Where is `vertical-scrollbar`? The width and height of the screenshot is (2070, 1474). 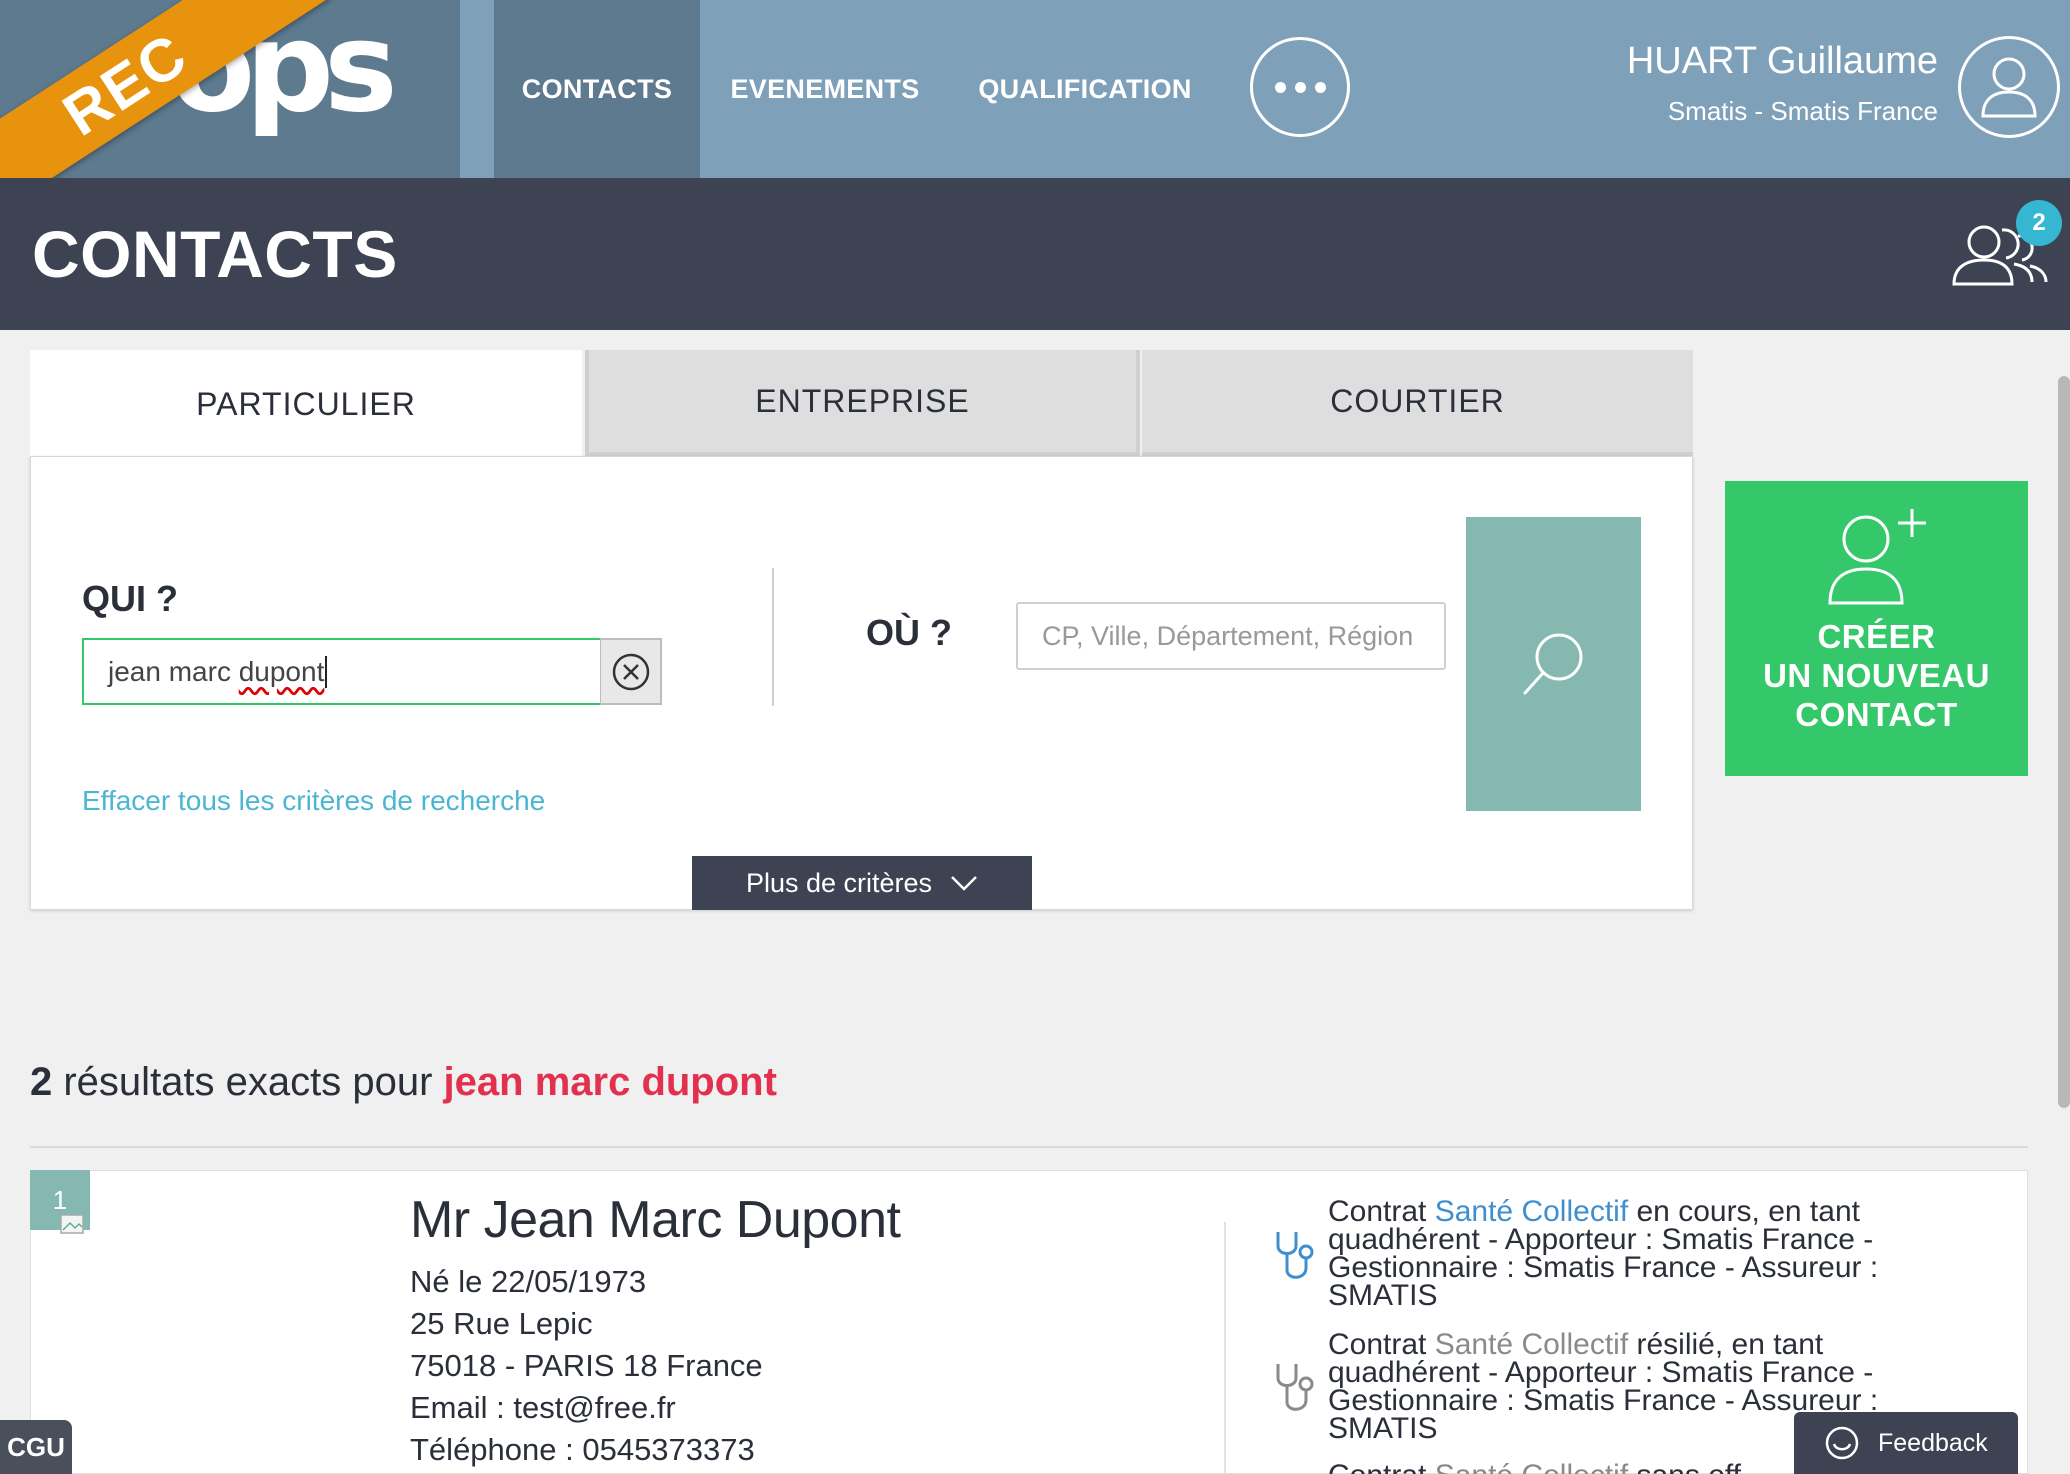 vertical-scrollbar is located at coordinates (2064, 742).